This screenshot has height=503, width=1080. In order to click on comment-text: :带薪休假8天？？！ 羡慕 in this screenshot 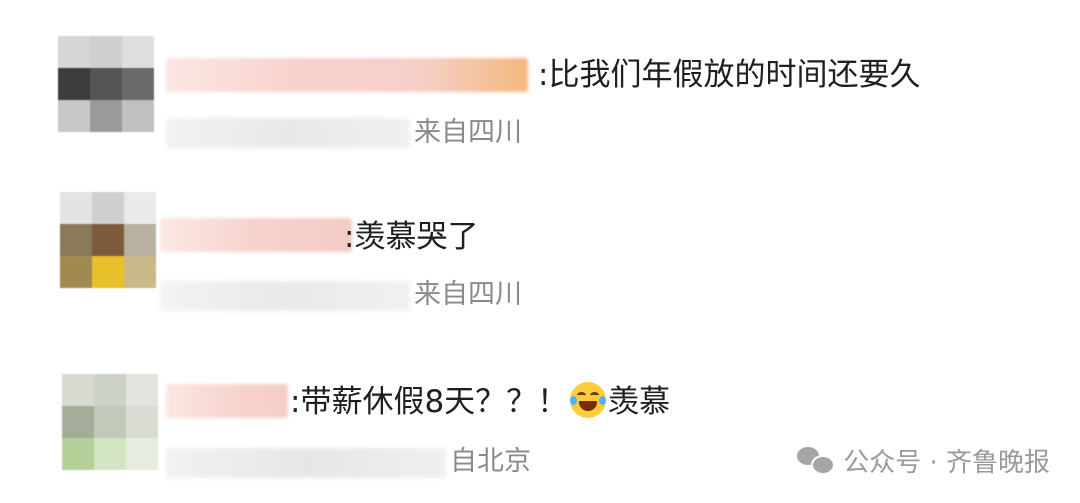, I will do `click(480, 402)`.